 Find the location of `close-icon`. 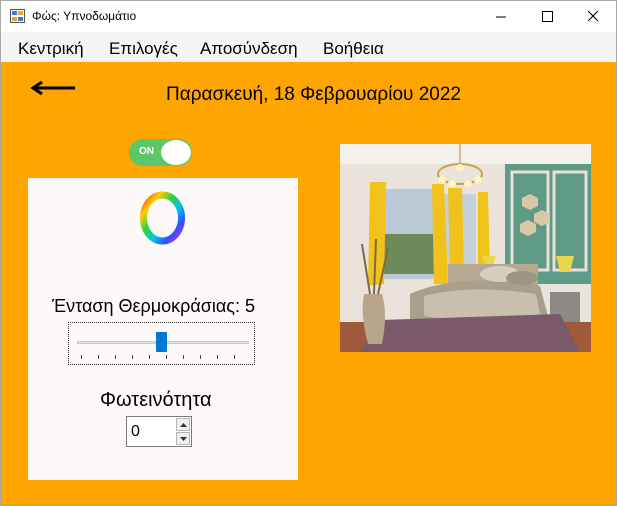

close-icon is located at coordinates (592, 16).